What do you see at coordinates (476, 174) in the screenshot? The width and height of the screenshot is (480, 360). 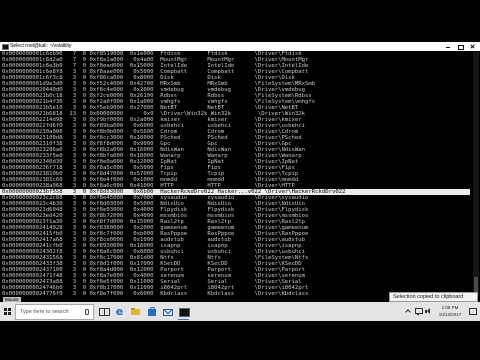 I see `scrollbar` at bounding box center [476, 174].